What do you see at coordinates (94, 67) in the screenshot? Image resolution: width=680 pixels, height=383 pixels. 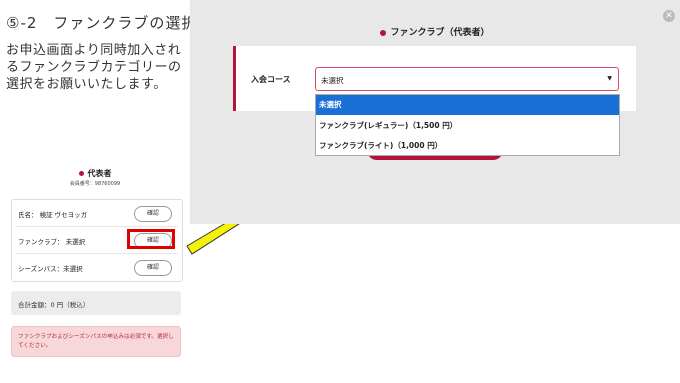 I see `step-description: お申込画面より同時加入されるファンクラブカテゴリーの選択をお願いいたします。` at bounding box center [94, 67].